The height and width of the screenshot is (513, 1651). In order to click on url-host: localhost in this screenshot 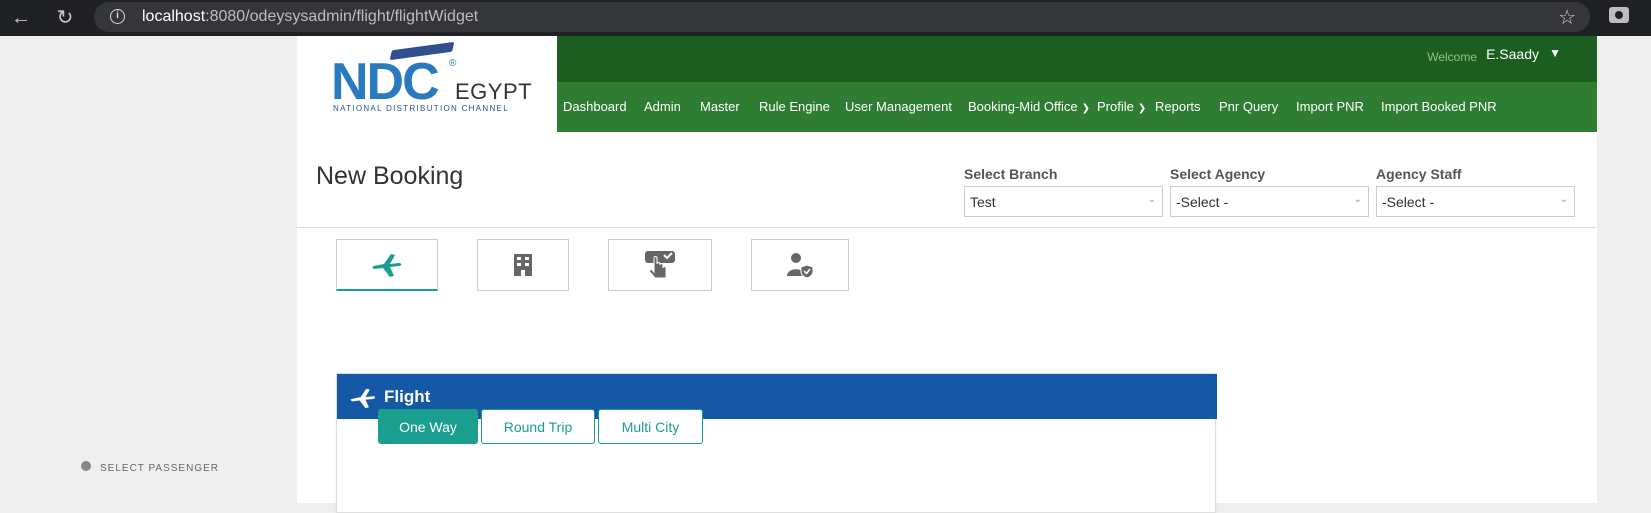, I will do `click(174, 16)`.